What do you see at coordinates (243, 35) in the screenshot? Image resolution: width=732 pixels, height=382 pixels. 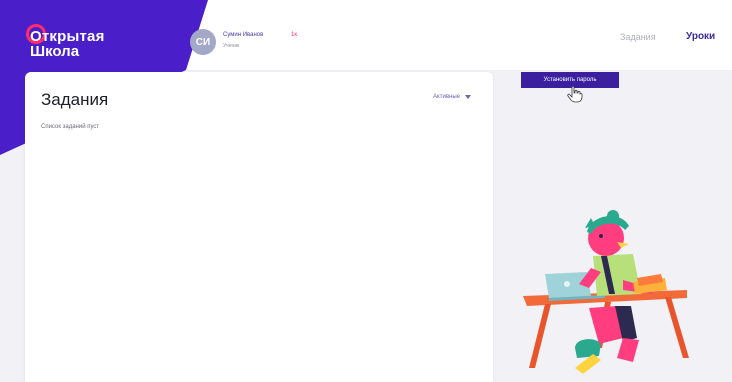 I see `user-name: Сумин Иванов` at bounding box center [243, 35].